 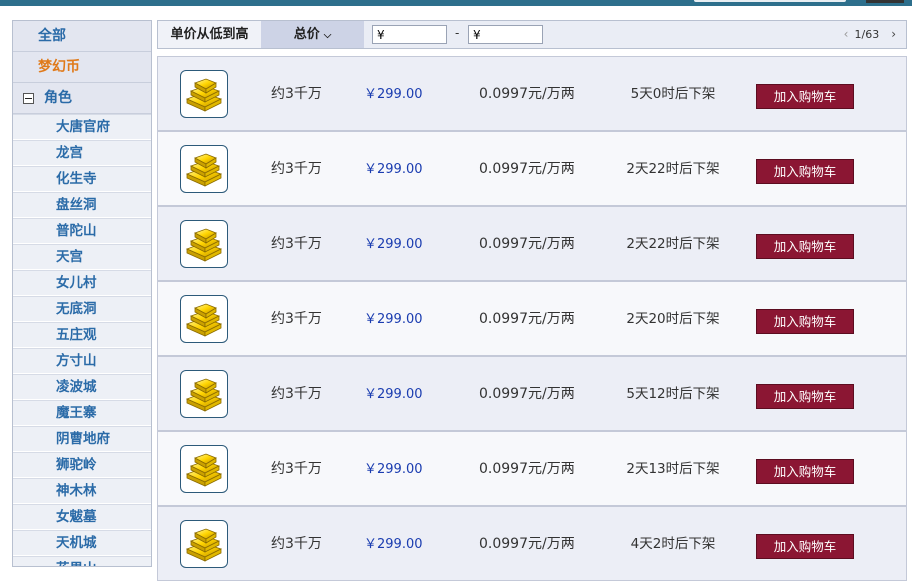 I want to click on max-price-input, so click(x=505, y=34).